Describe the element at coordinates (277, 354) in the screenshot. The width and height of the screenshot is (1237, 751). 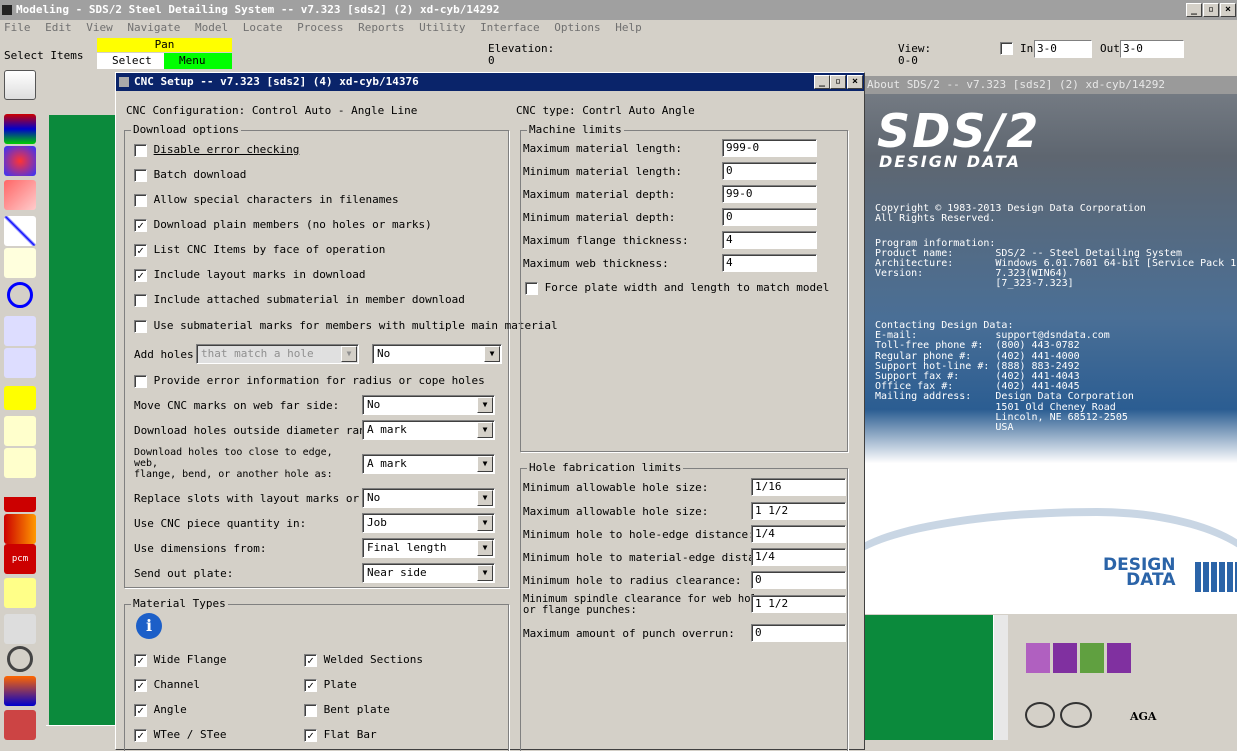
I see `add-holes-filter-select: that match a hole ▼` at that location.